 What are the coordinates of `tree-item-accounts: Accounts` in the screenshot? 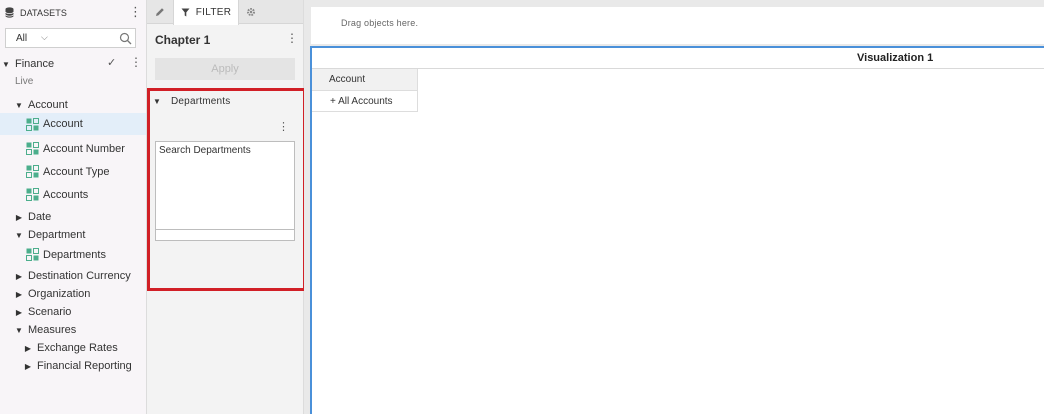 It's located at (73, 195).